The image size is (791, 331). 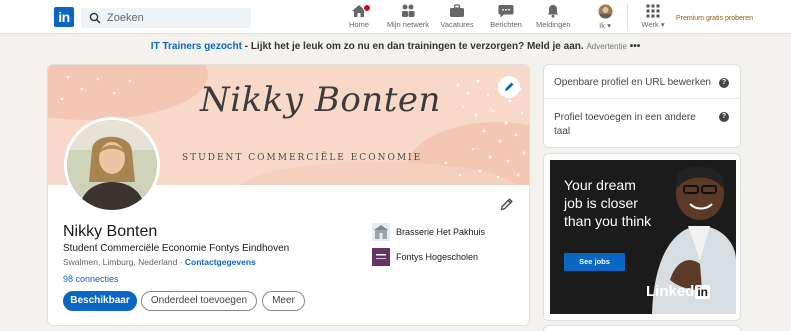 I want to click on add-section-button: Onderdeel toevoegen, so click(x=199, y=301).